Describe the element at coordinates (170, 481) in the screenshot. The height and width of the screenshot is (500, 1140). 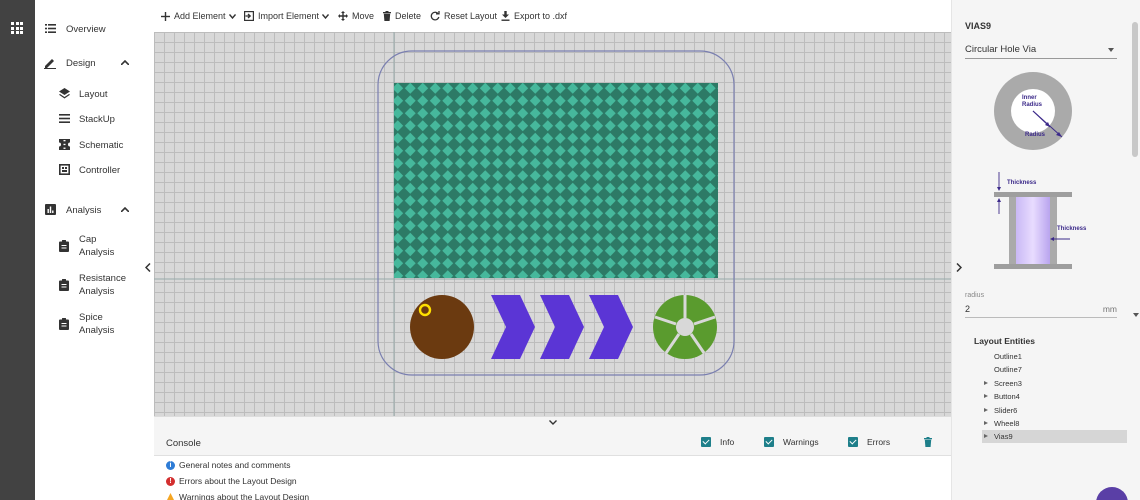
I see `error-icon: !` at that location.